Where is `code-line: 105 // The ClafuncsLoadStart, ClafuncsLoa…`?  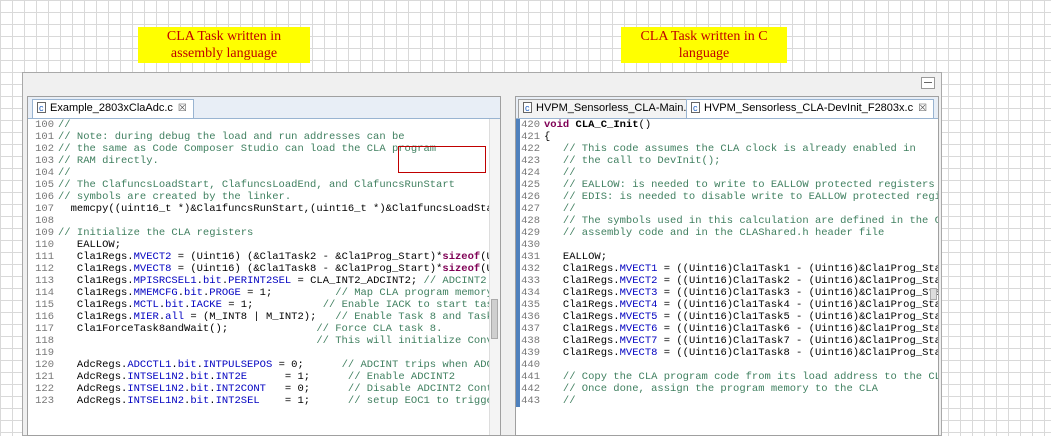 code-line: 105 // The ClafuncsLoadStart, ClafuncsLoa… is located at coordinates (264, 185).